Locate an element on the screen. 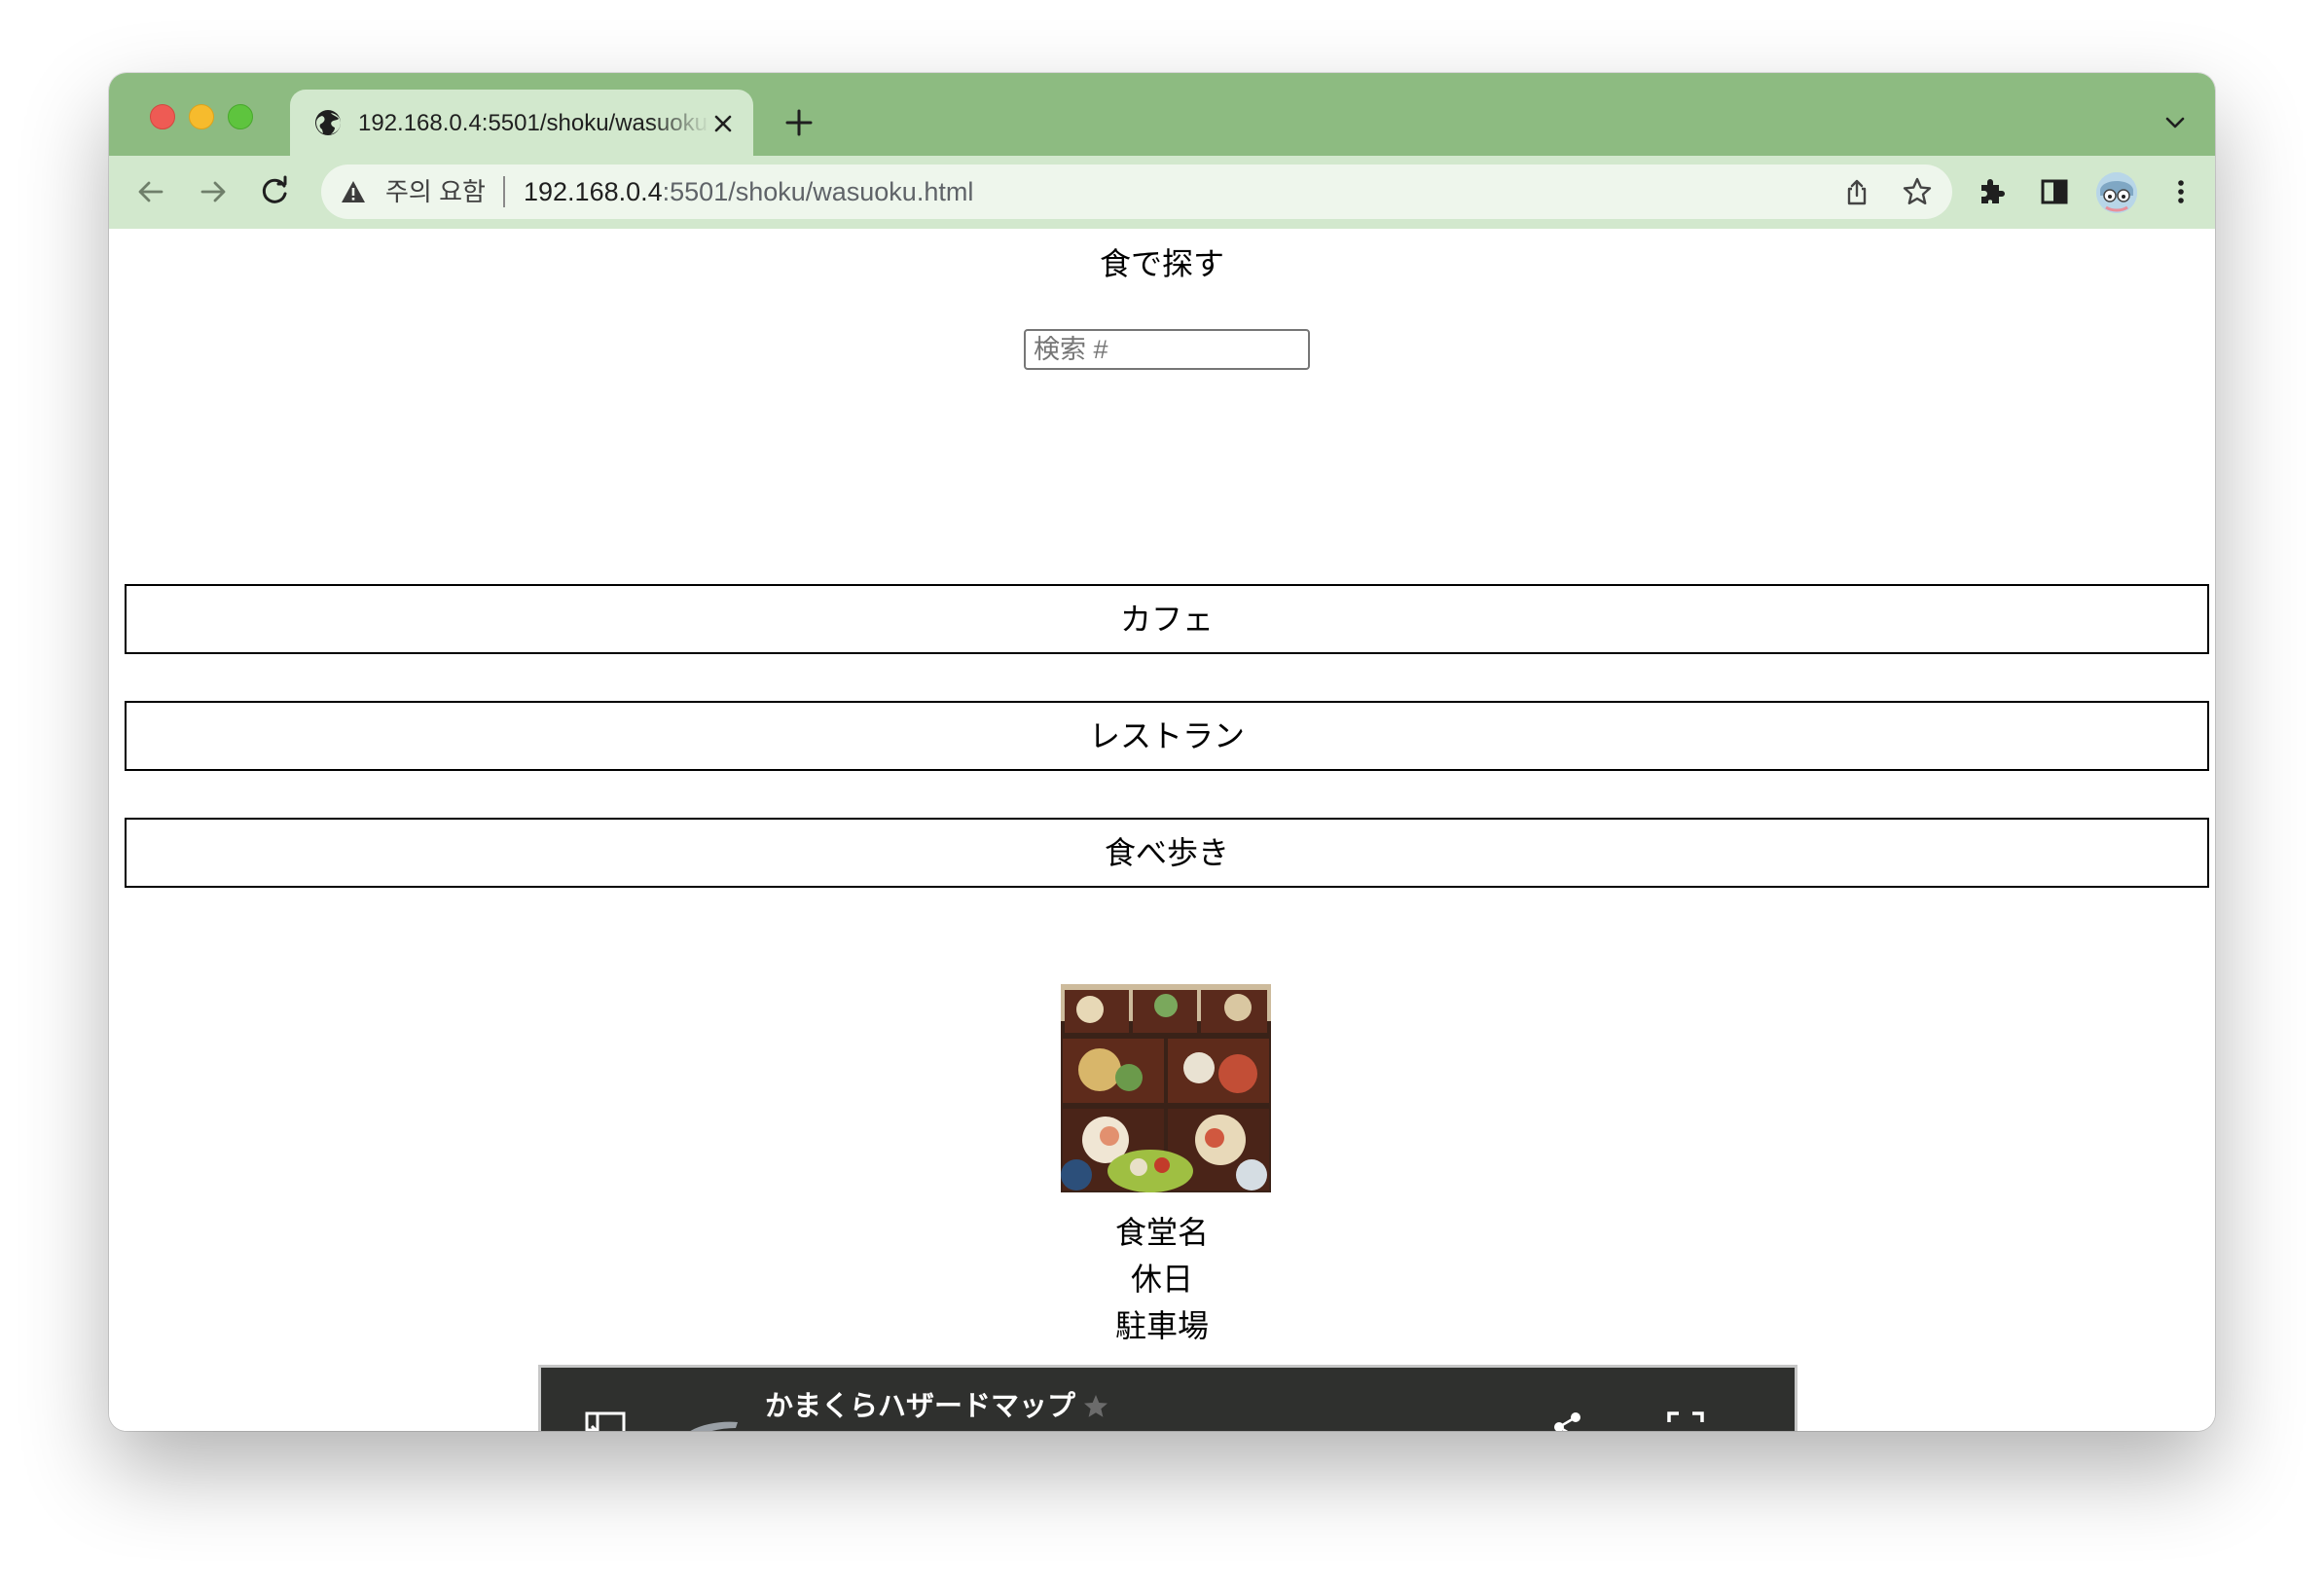  extensions-puzzle-icon is located at coordinates (1992, 192).